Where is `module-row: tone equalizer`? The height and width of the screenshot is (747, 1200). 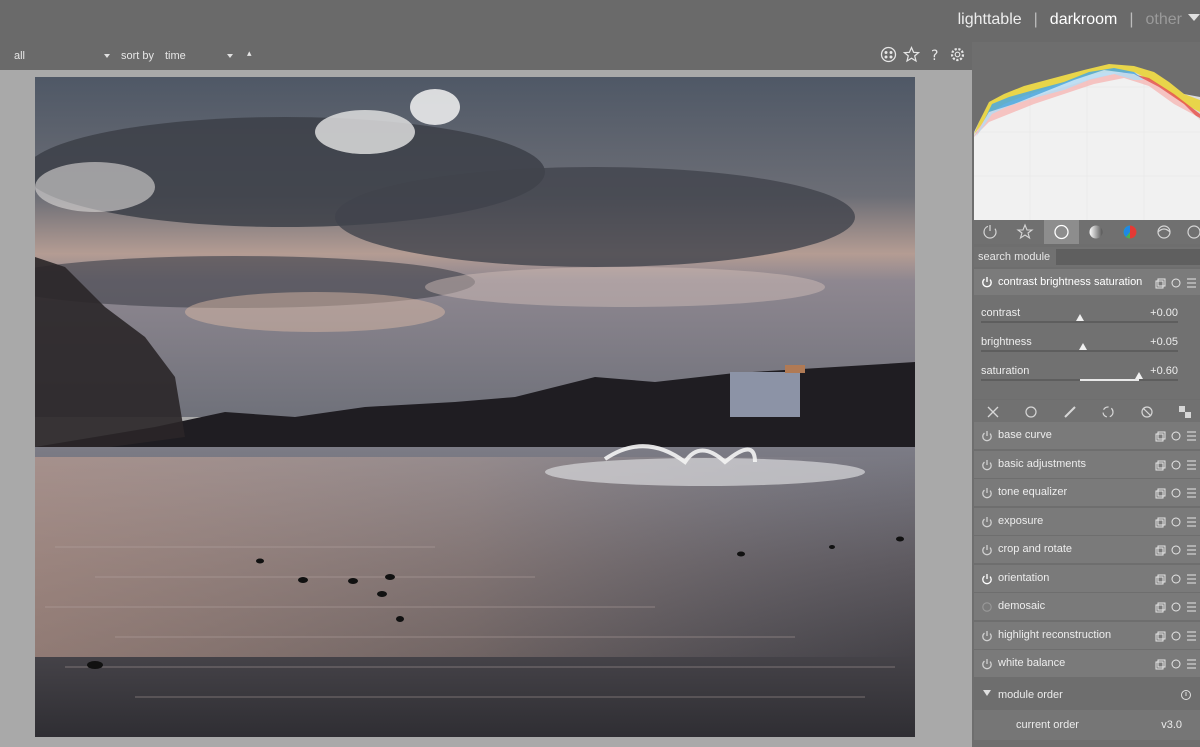 module-row: tone equalizer is located at coordinates (1087, 492).